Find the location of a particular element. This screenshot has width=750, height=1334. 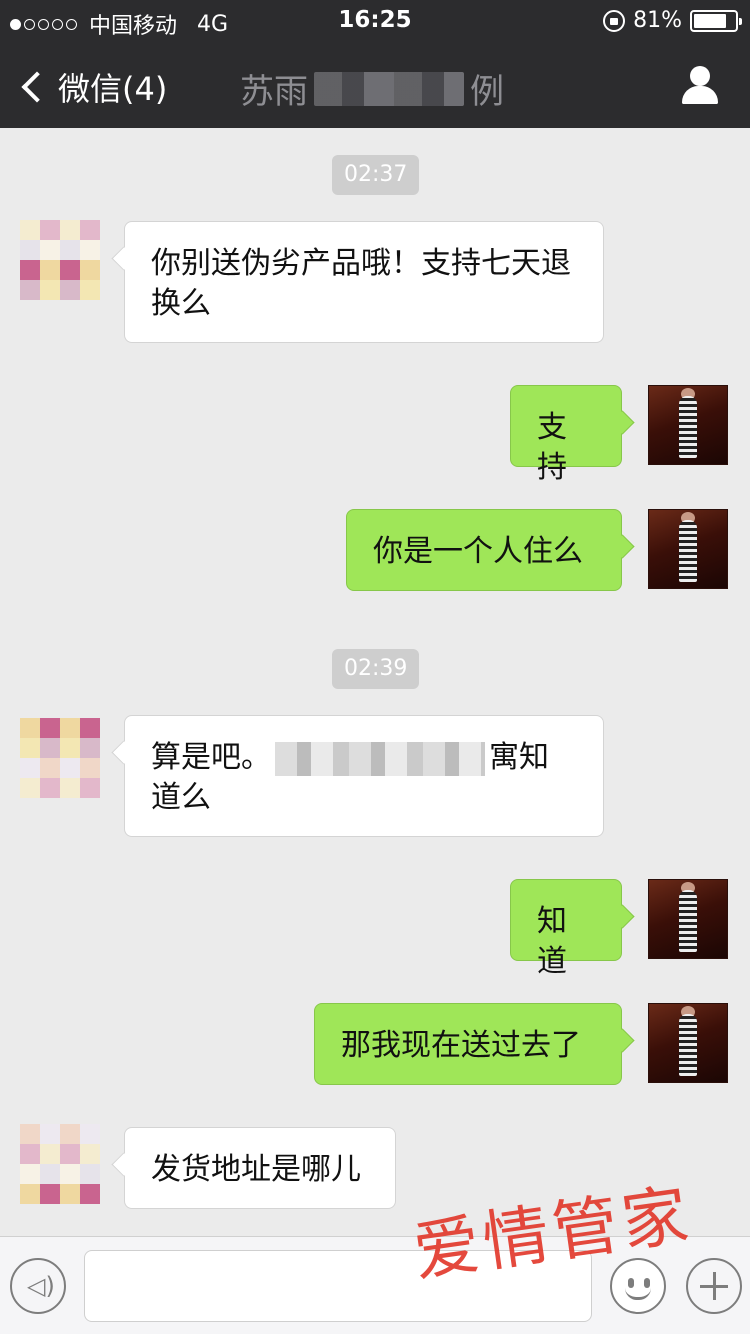

message-bubble-left: 你别送伪劣产品哦！支持七天退换么 is located at coordinates (364, 282).